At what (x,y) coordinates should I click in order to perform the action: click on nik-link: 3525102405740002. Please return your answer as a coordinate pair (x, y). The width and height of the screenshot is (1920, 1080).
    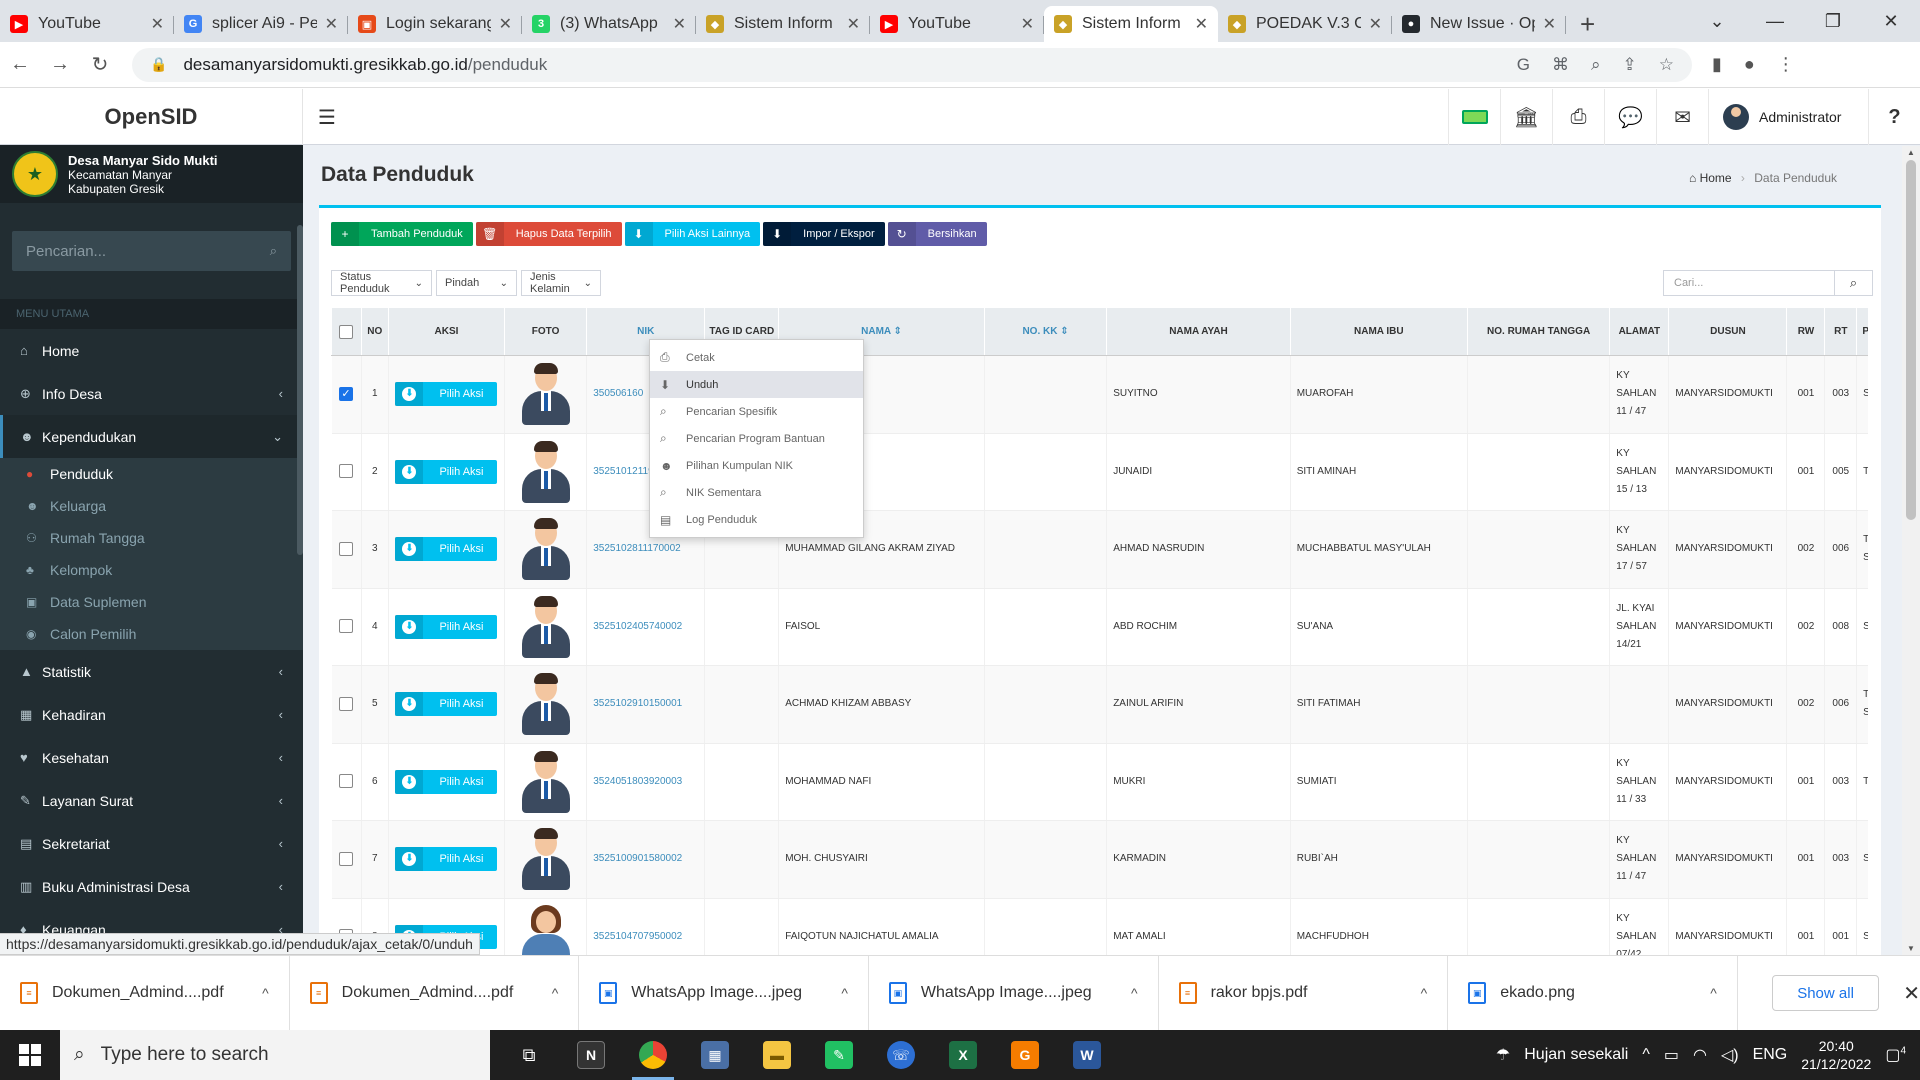
    Looking at the image, I should click on (637, 626).